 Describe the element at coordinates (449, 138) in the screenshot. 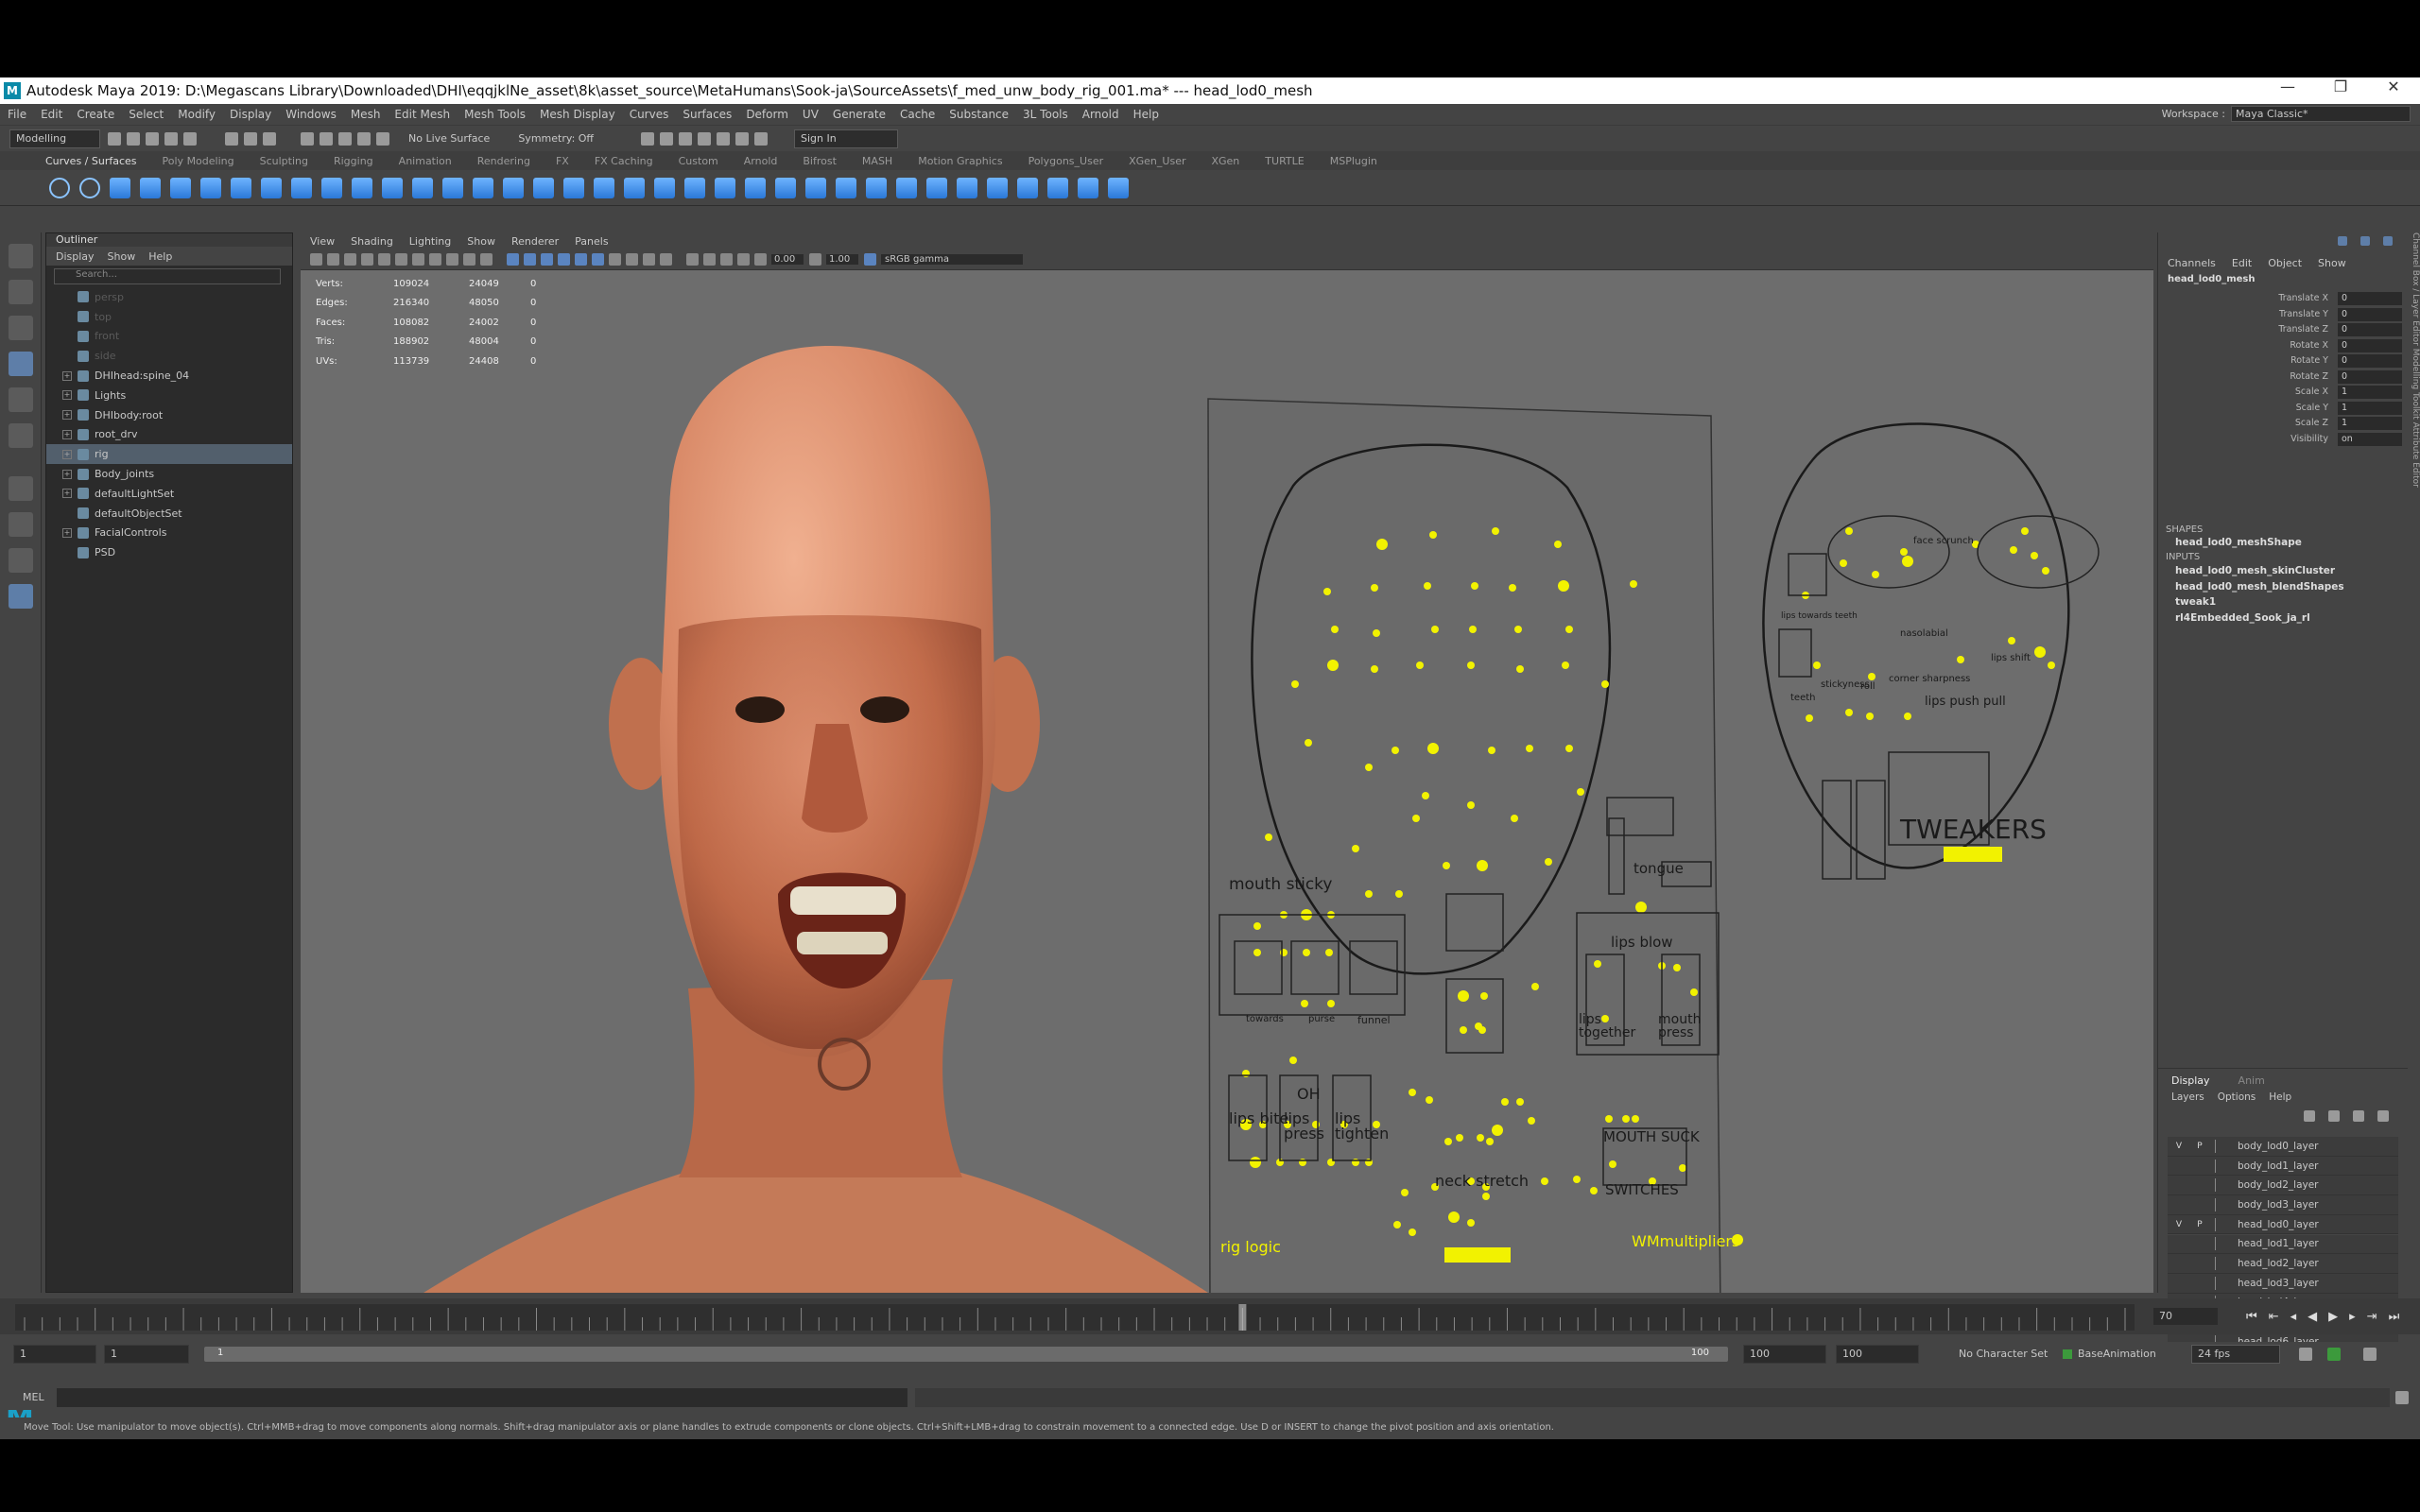

I see `live-surface-field: No Live Surface` at that location.